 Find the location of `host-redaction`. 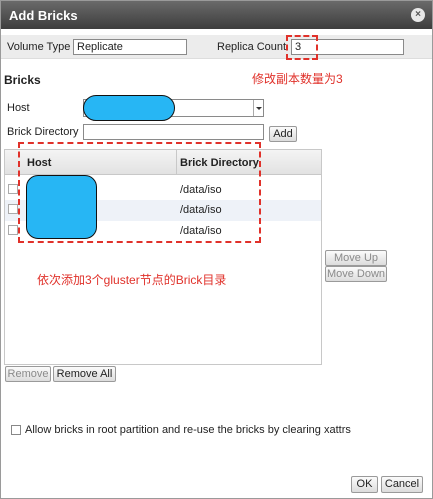

host-redaction is located at coordinates (129, 108).